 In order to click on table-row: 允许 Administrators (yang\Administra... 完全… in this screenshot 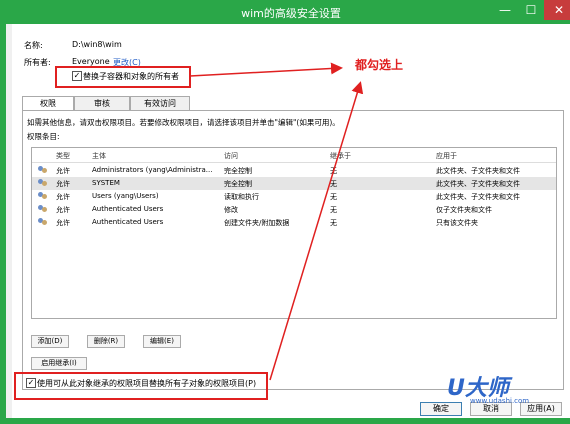, I will do `click(294, 170)`.